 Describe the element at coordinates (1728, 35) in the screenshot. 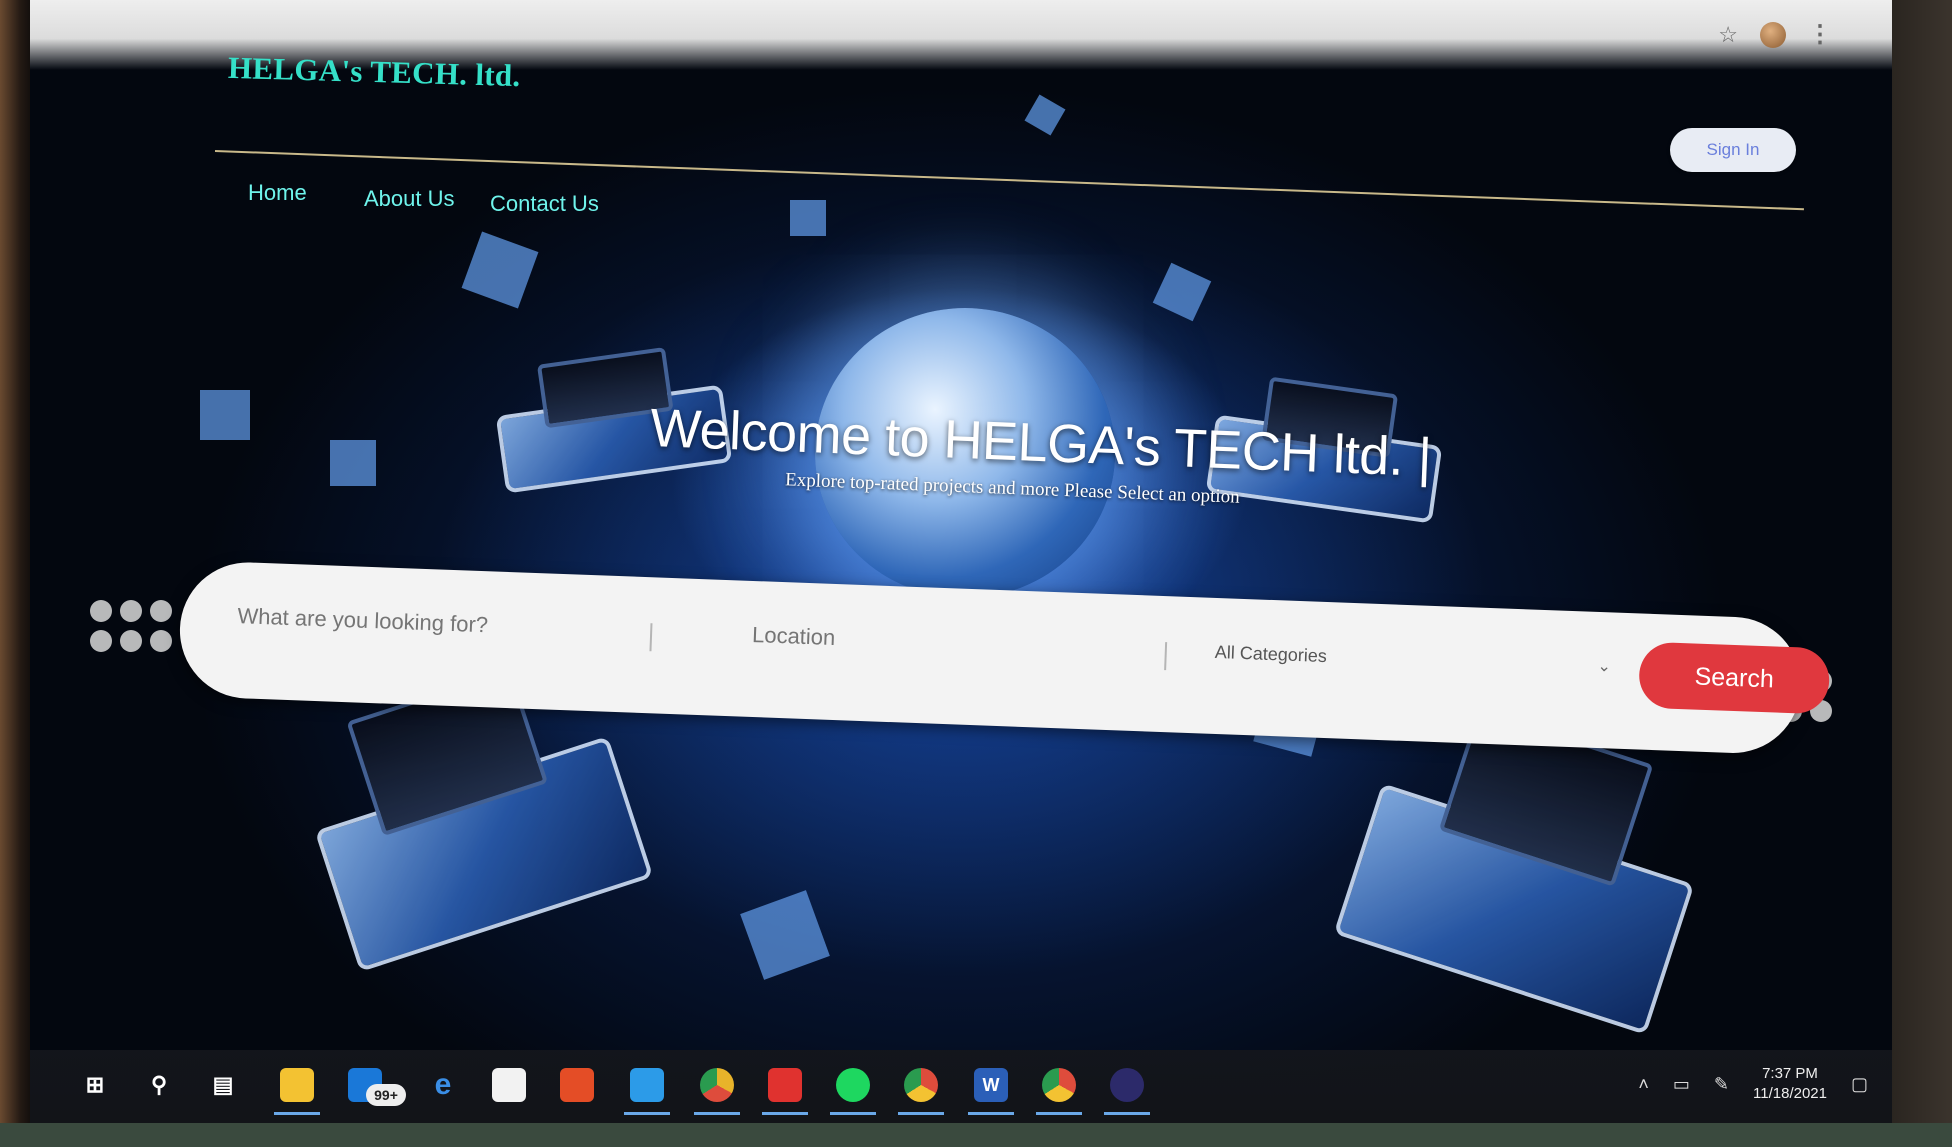

I see `star-icon: ☆` at that location.